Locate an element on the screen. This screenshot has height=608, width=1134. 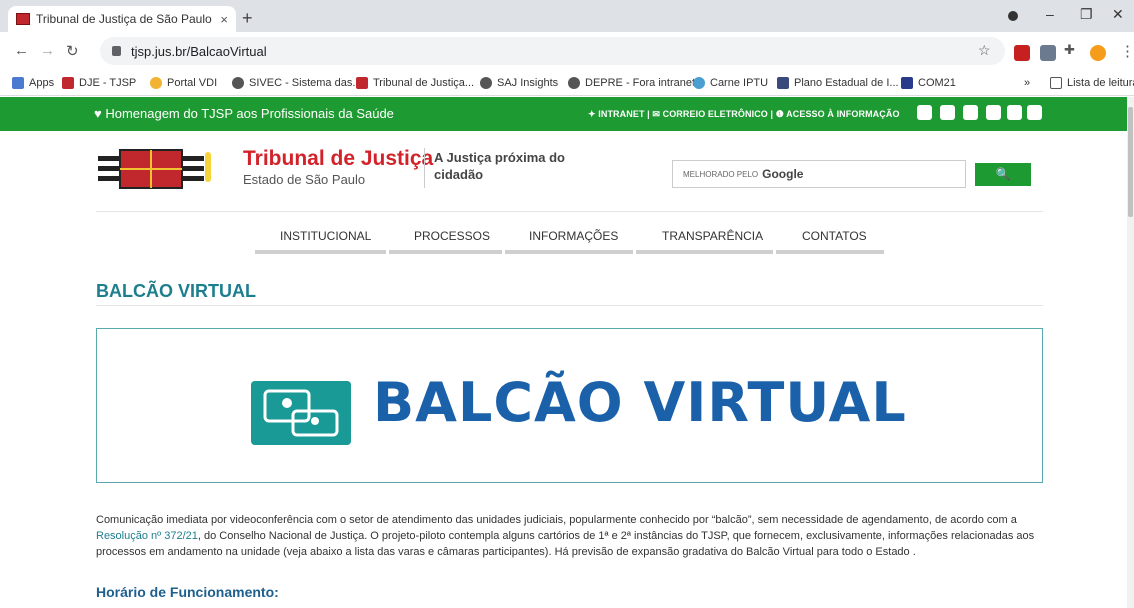
flickr-icon is located at coordinates (993, 112).